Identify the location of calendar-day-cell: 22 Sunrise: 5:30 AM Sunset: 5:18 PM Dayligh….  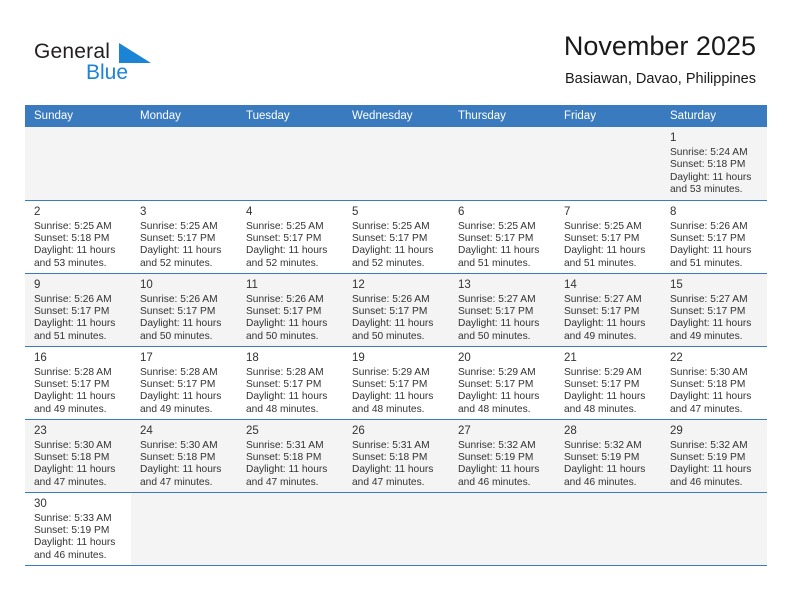
(714, 383).